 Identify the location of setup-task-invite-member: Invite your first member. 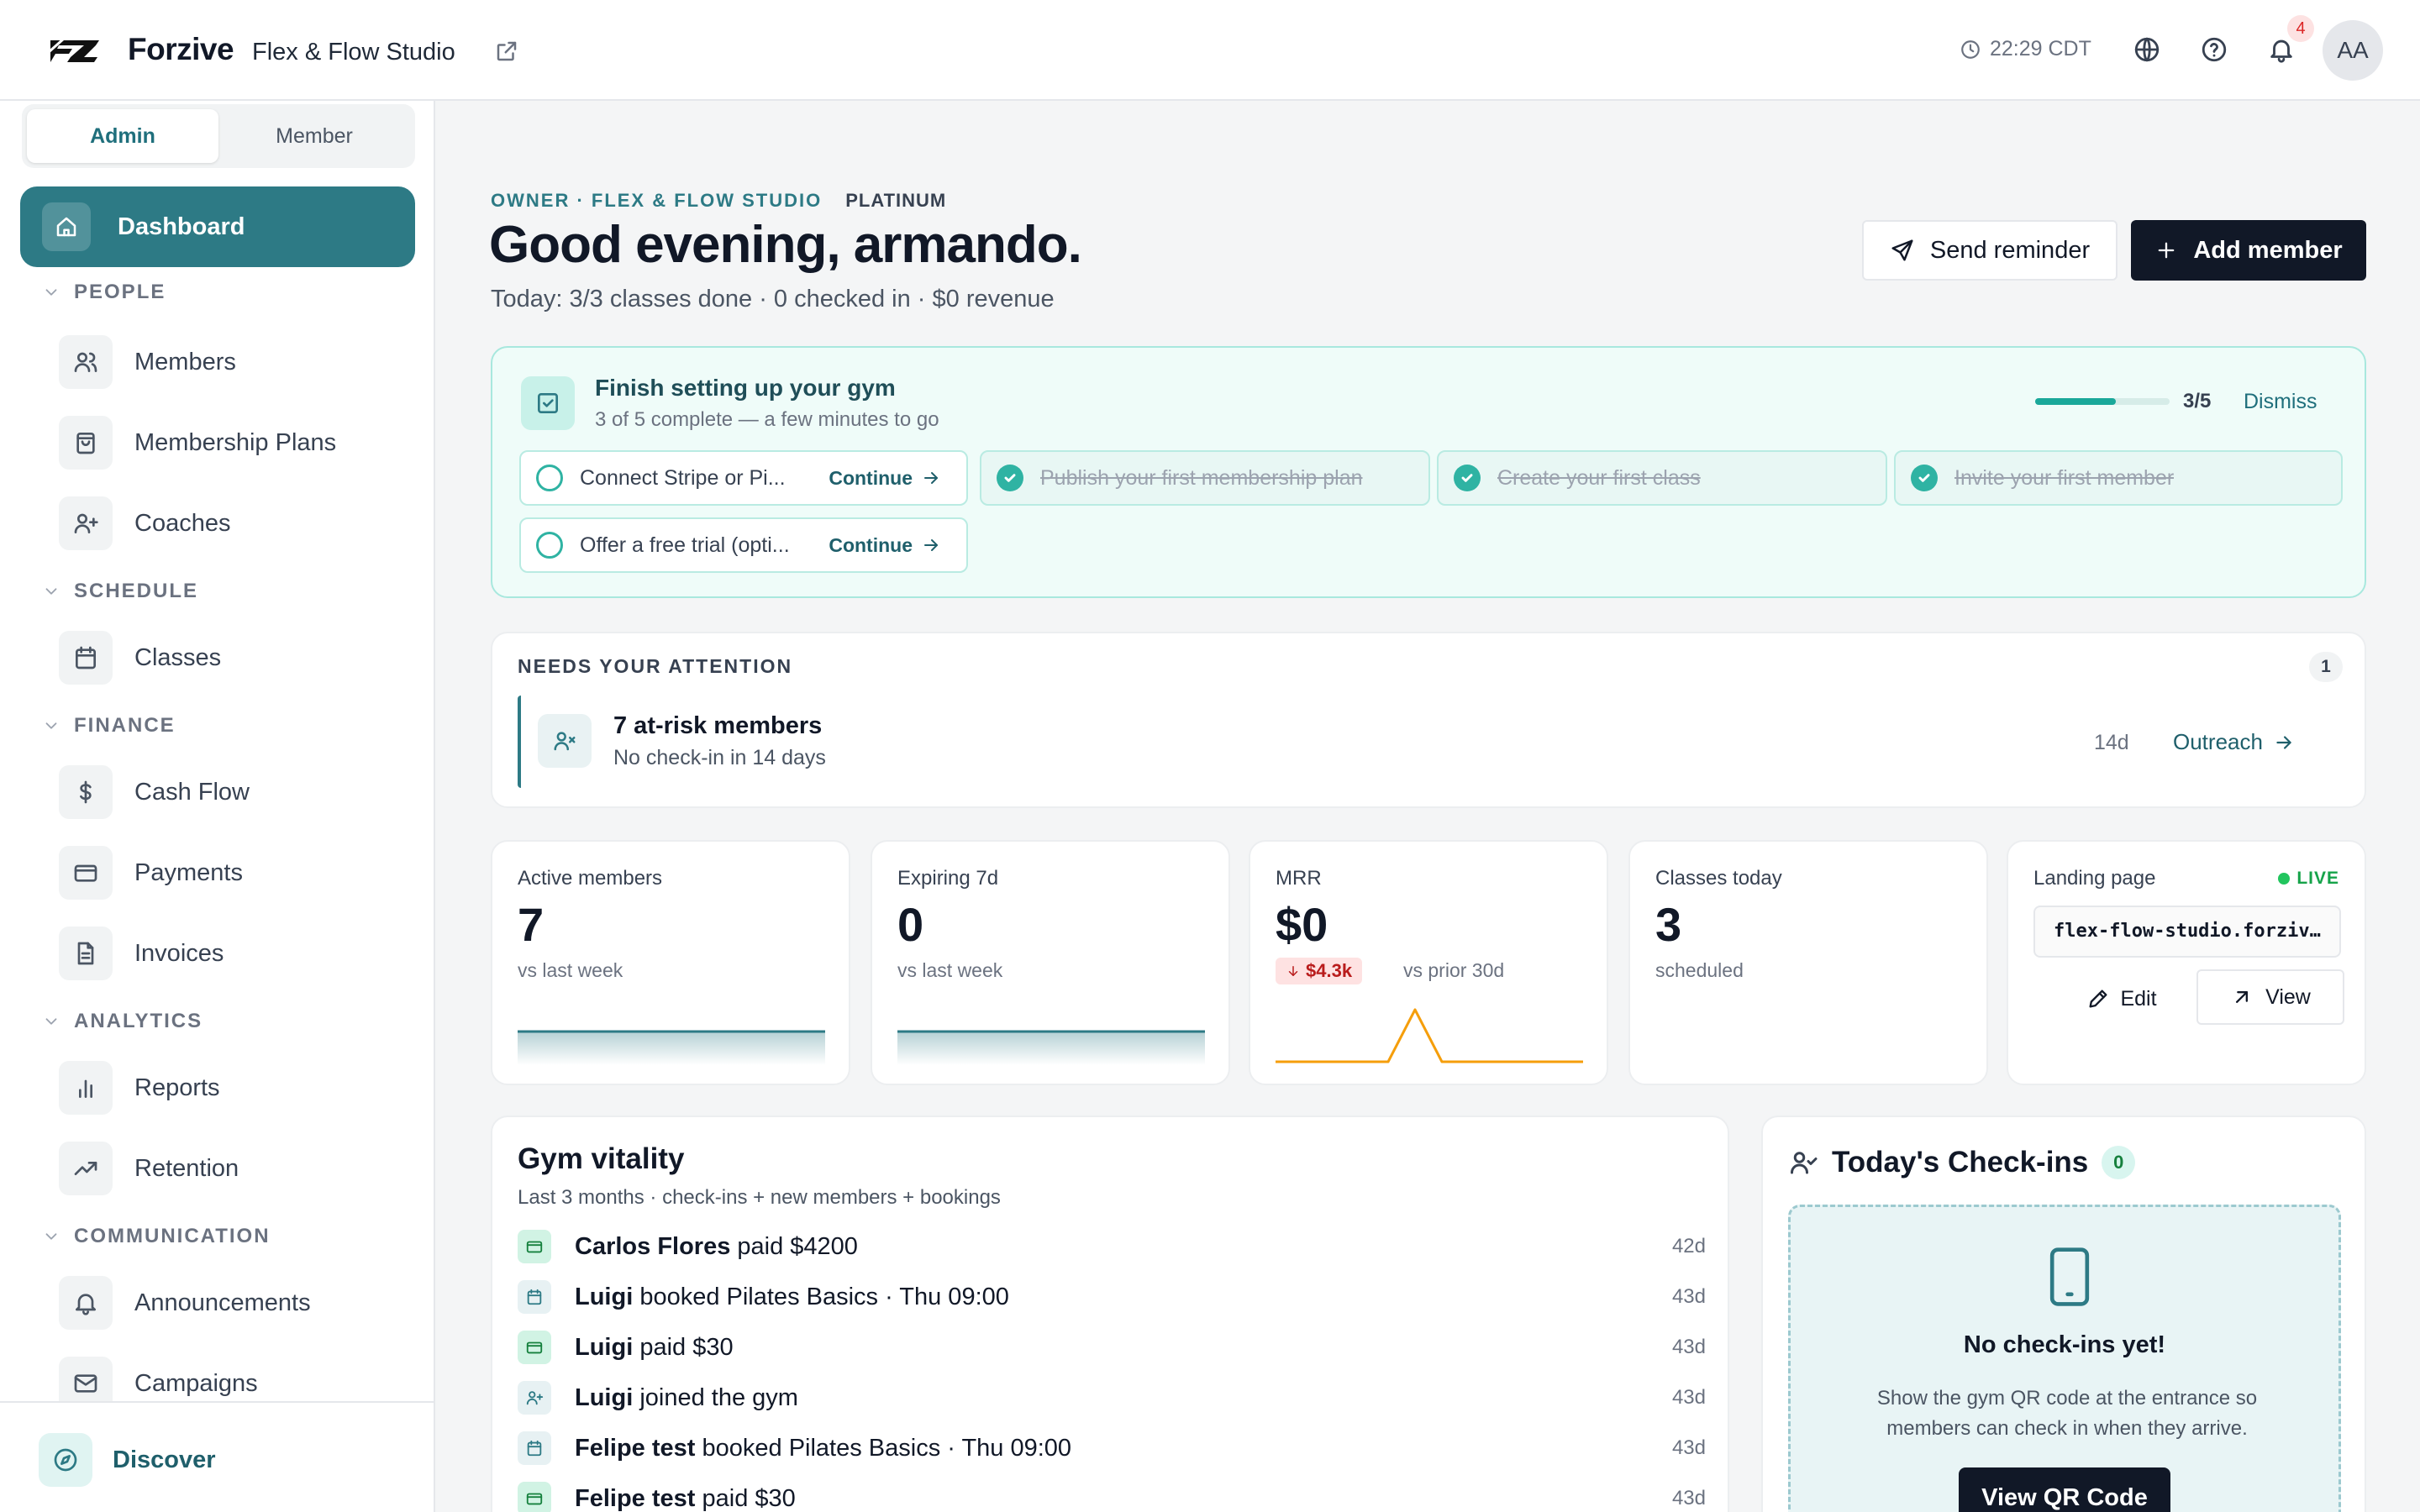
(2118, 478).